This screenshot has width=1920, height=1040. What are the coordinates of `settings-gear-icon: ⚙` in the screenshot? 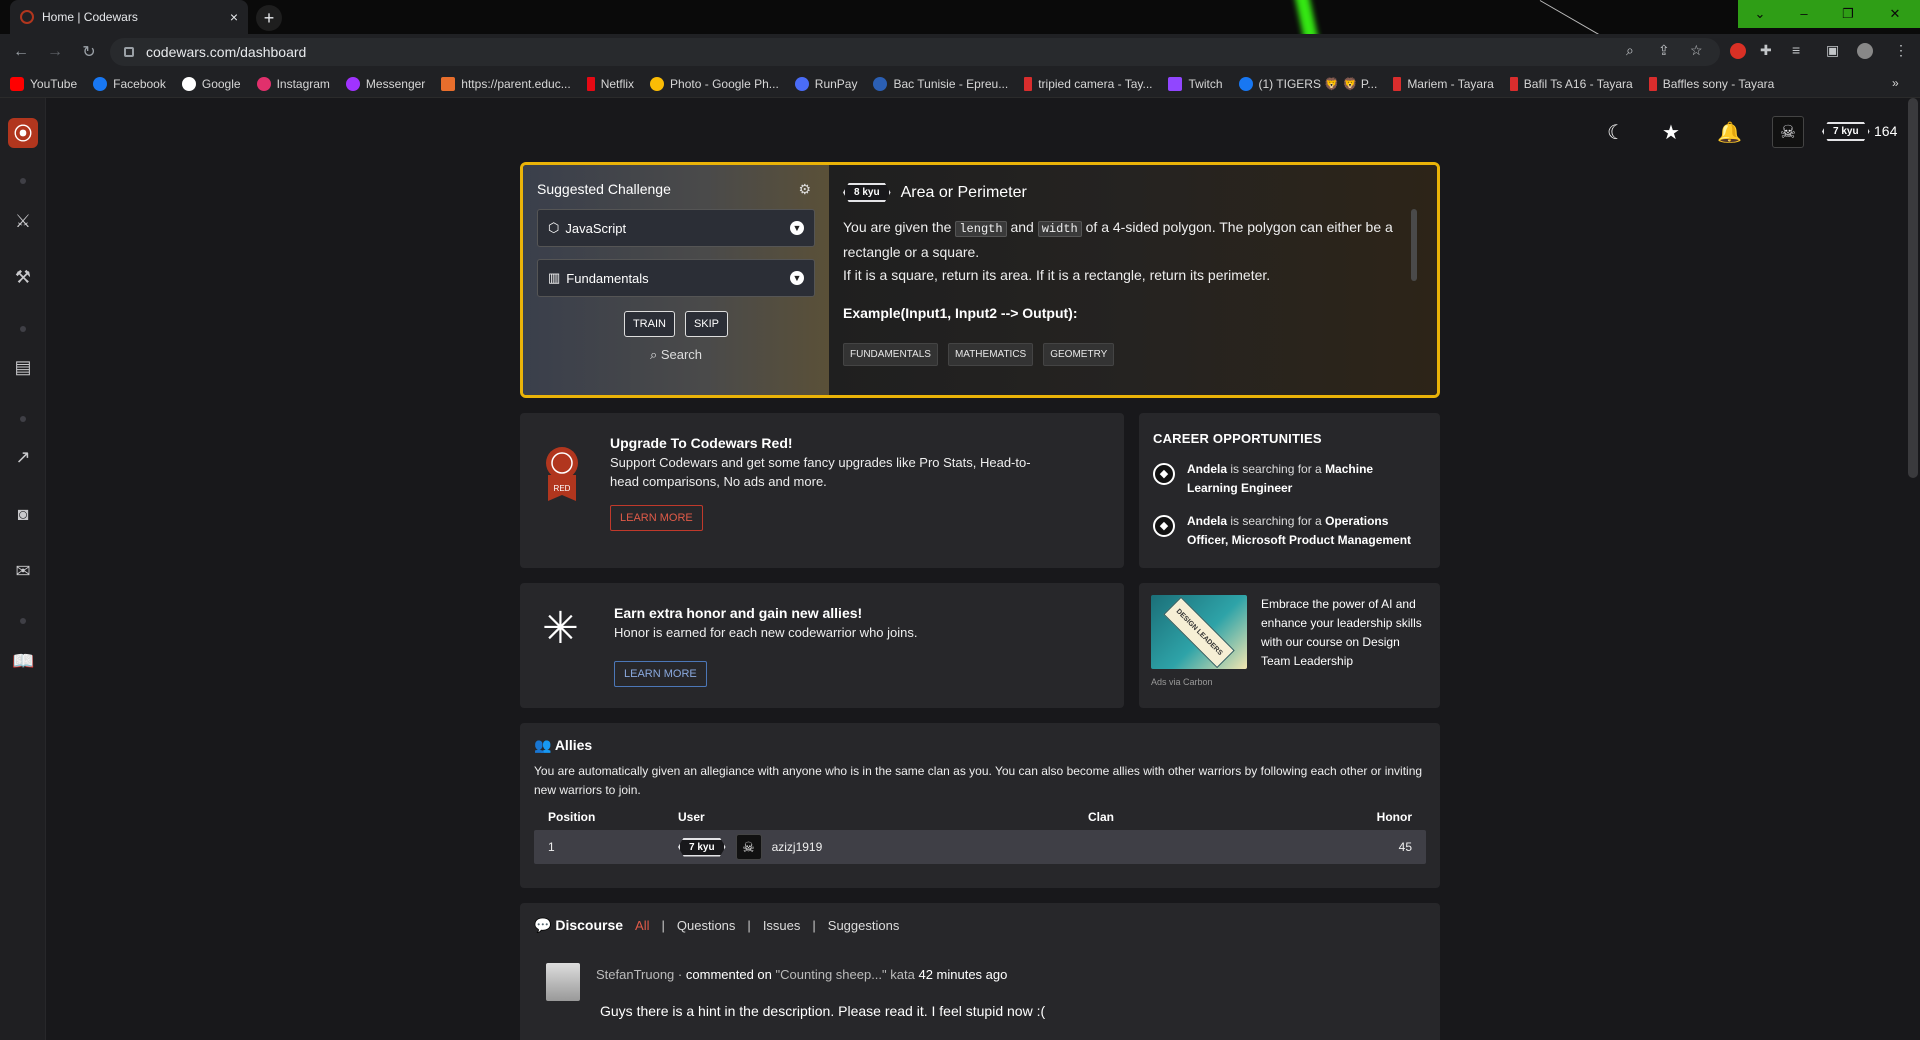 It's located at (804, 189).